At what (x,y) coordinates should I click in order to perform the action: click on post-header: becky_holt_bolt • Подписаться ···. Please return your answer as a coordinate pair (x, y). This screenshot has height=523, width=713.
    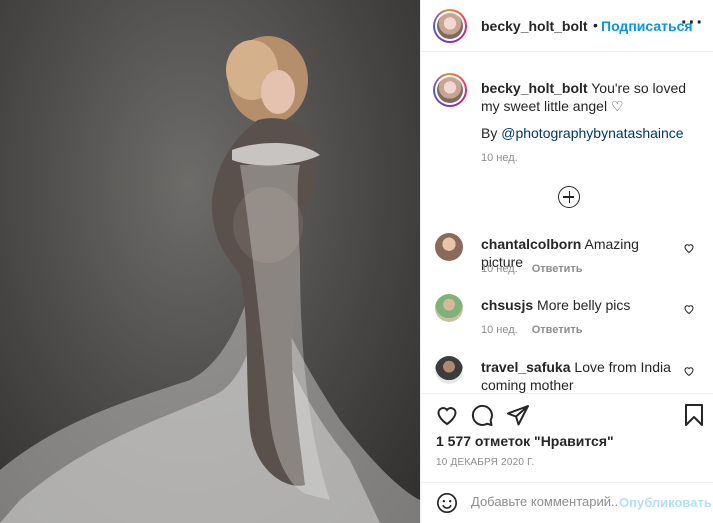
    Looking at the image, I should click on (567, 26).